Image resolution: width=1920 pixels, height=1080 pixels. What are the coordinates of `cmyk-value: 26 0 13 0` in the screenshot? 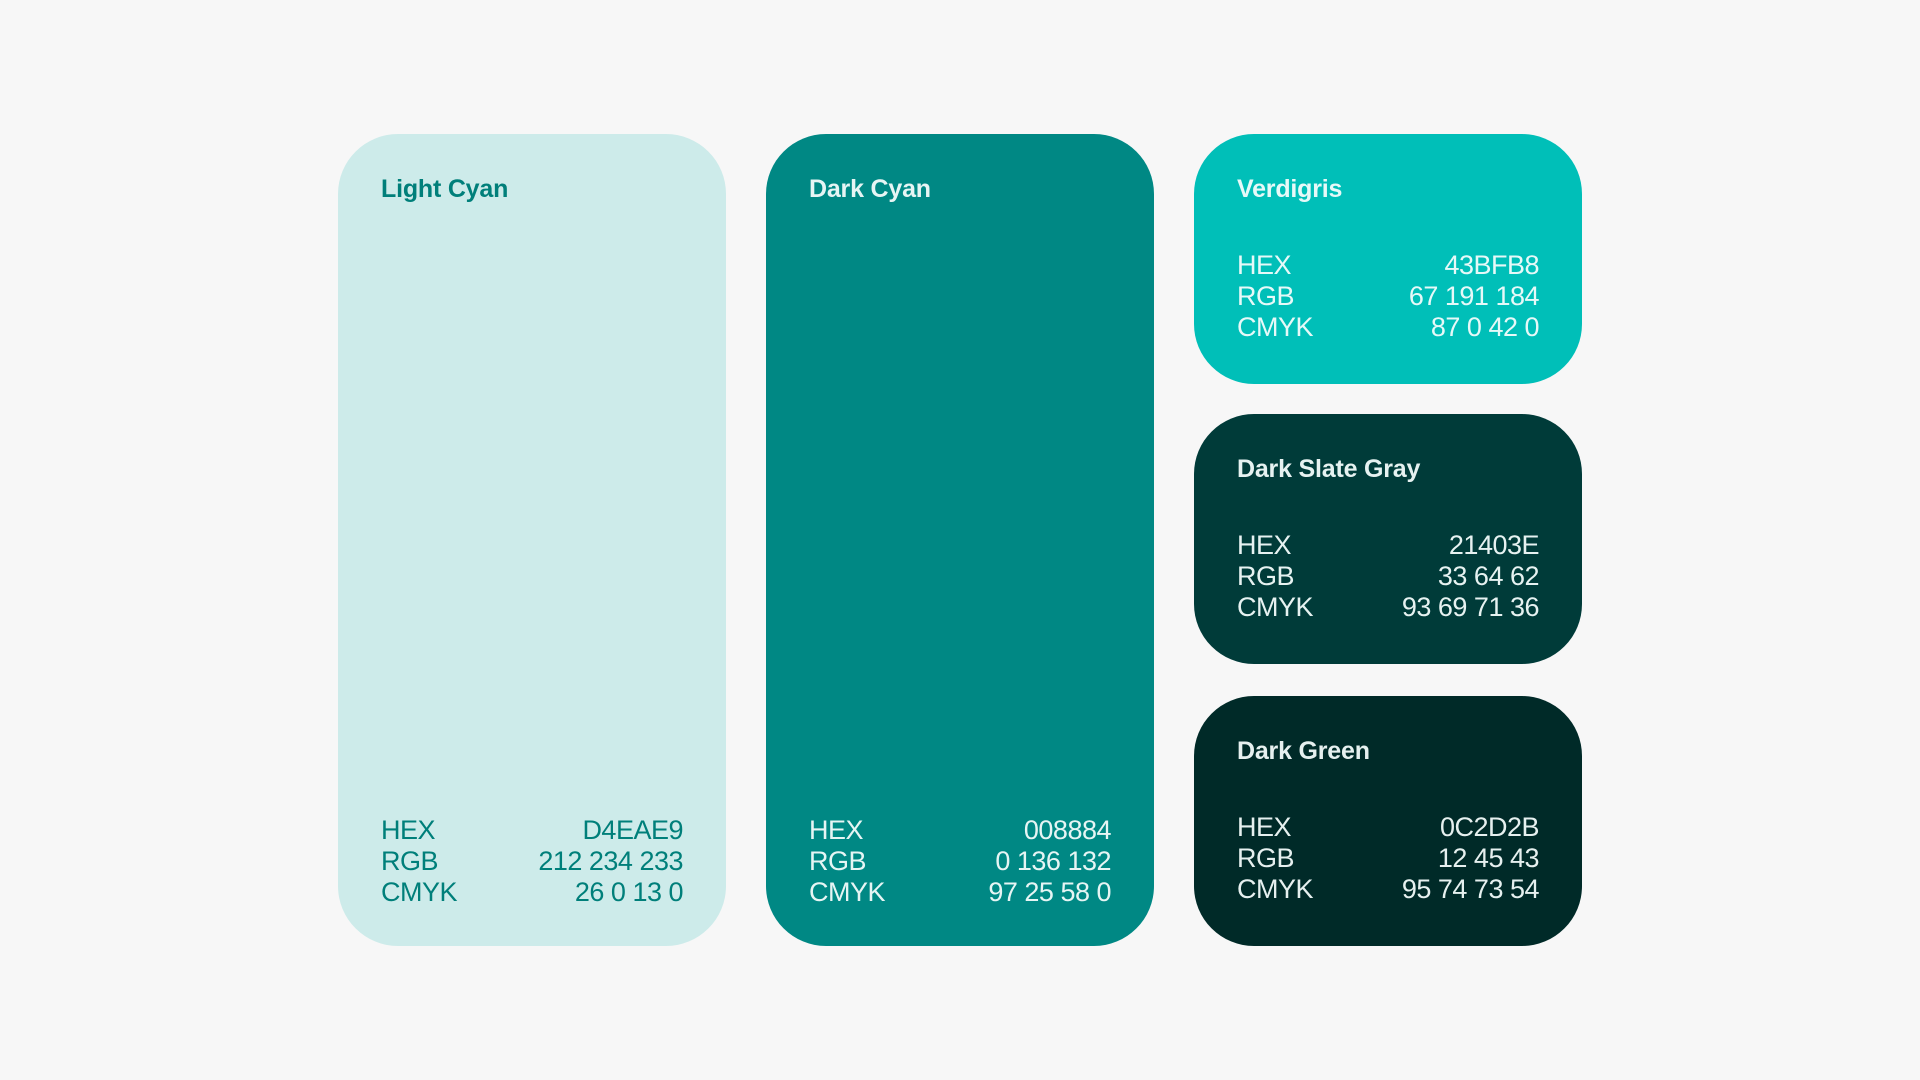 It's located at (629, 892).